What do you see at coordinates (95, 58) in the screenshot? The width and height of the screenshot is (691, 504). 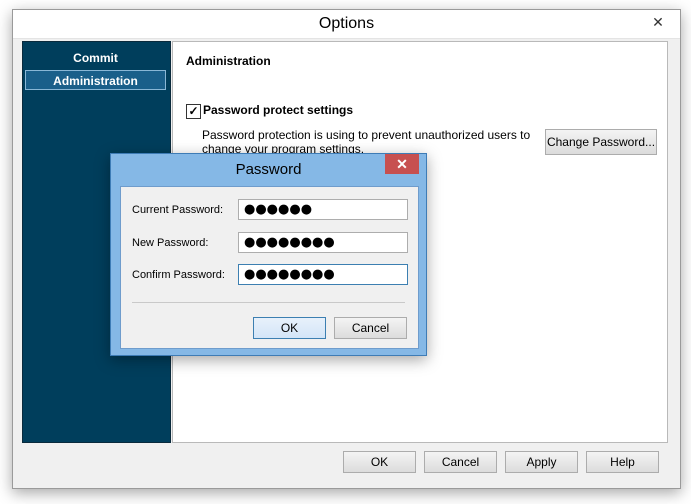 I see `sidebar-item-commit: Commit` at bounding box center [95, 58].